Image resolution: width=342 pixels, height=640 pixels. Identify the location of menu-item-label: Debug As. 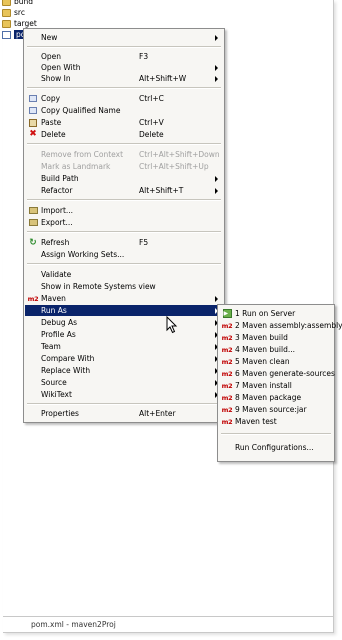
(59, 322).